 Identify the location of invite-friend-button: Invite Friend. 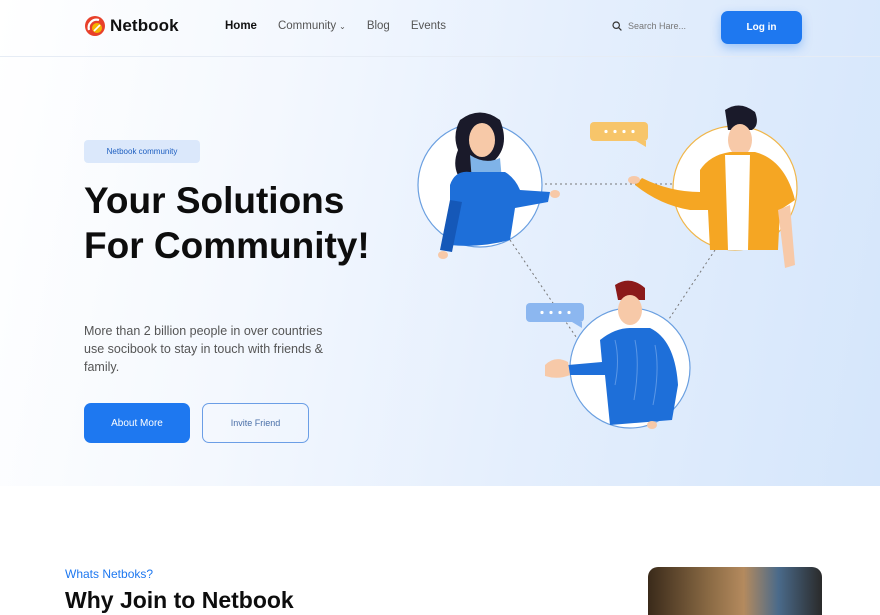
(255, 423).